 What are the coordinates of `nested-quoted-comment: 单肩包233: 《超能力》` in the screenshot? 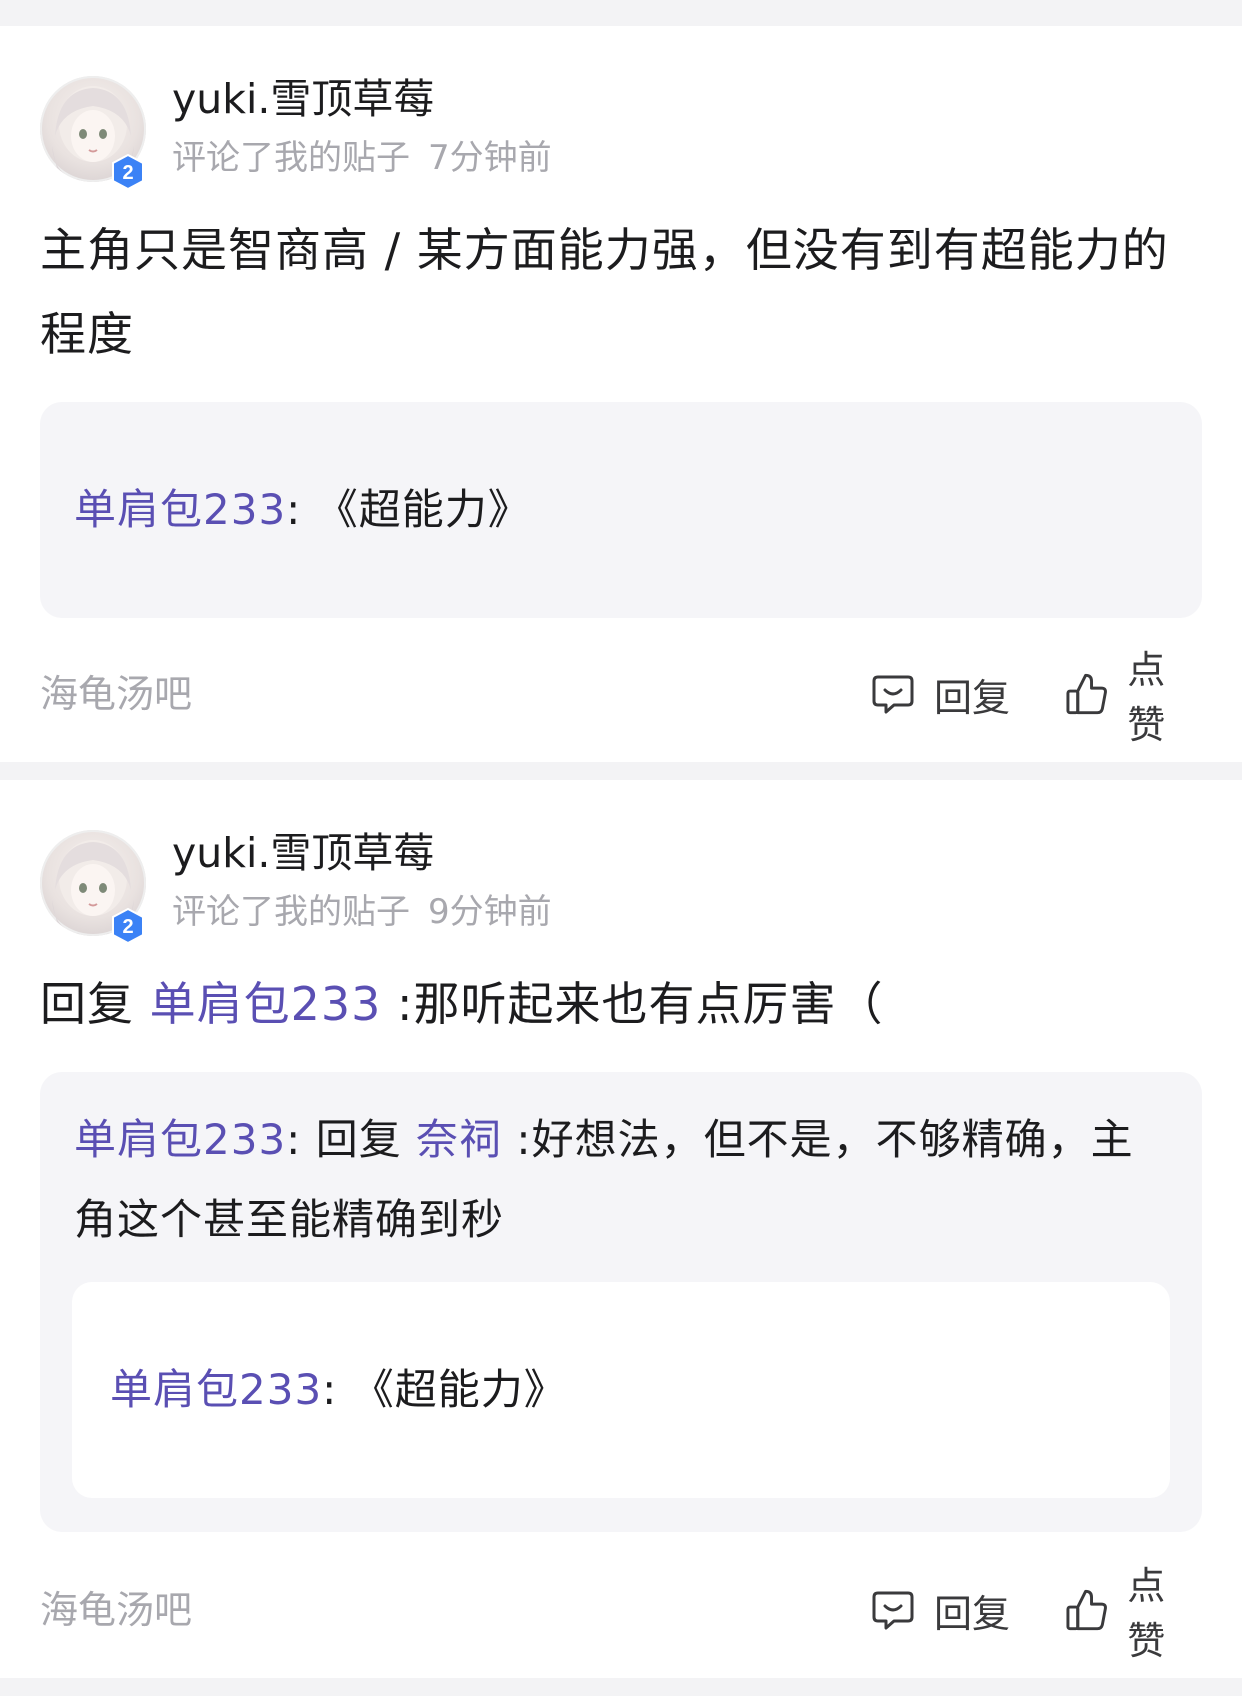 It's located at (621, 1390).